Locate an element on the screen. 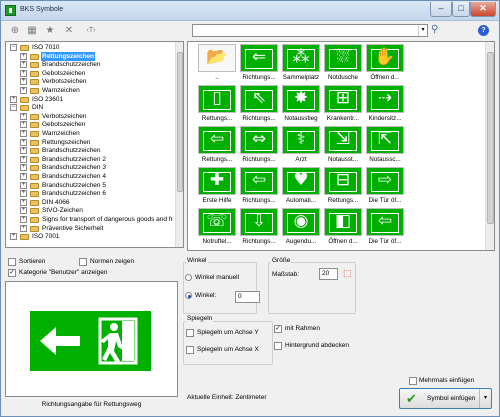 This screenshot has height=417, width=500. symbol-einfuegen-button: ✔ Symbol einfügen ▾ is located at coordinates (445, 398).